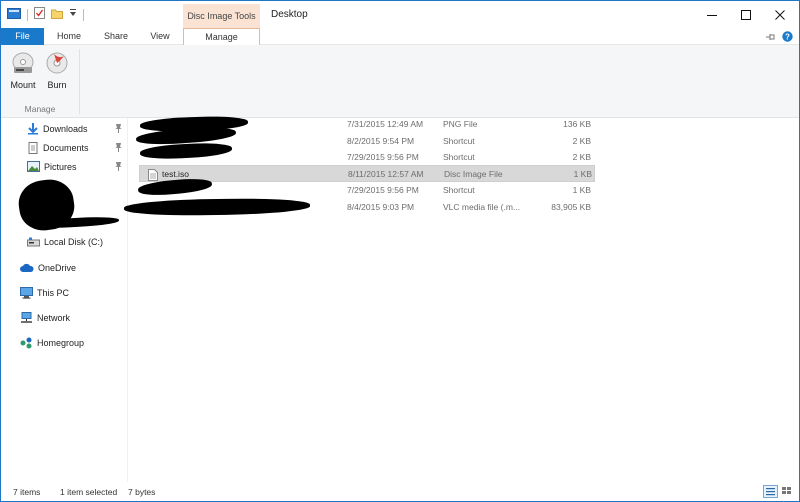  Describe the element at coordinates (61, 342) in the screenshot. I see `nav-item-label: Homegroup` at that location.